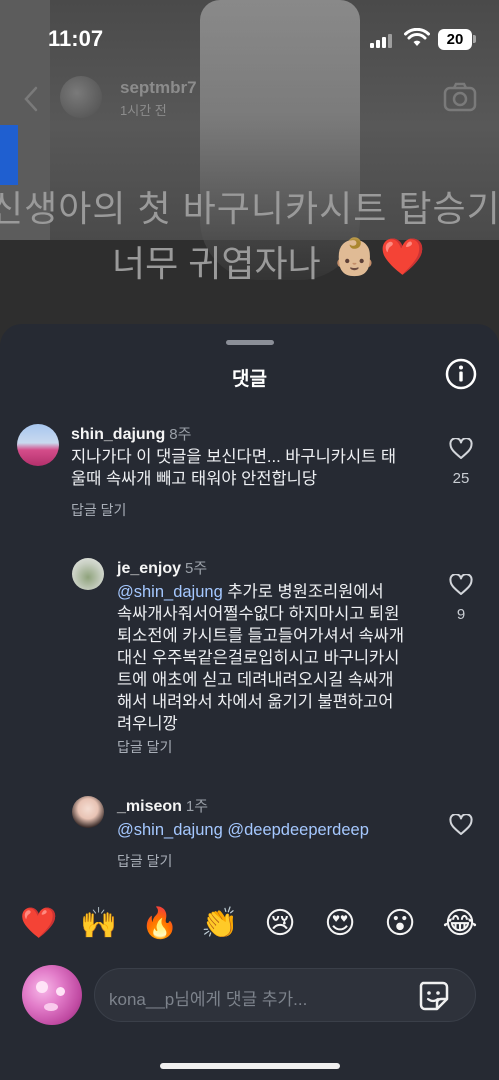  Describe the element at coordinates (460, 924) in the screenshot. I see `laughing-emoji-icon: 😂` at that location.